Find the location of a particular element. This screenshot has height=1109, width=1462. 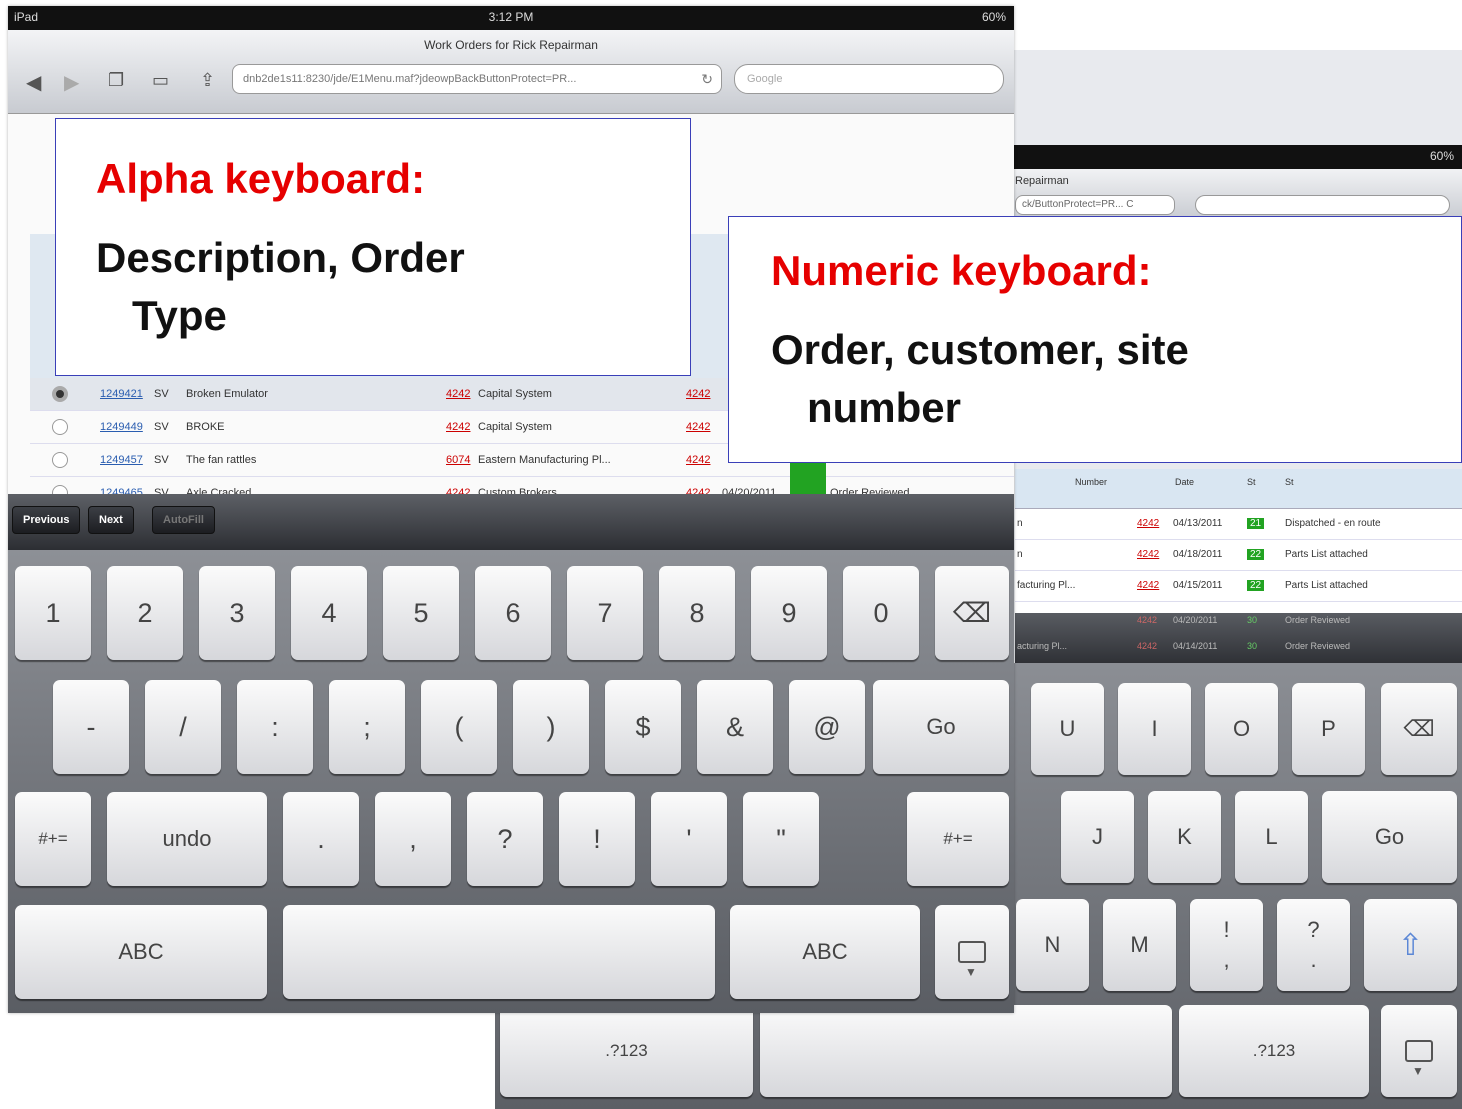

key-6: 6 is located at coordinates (513, 613).